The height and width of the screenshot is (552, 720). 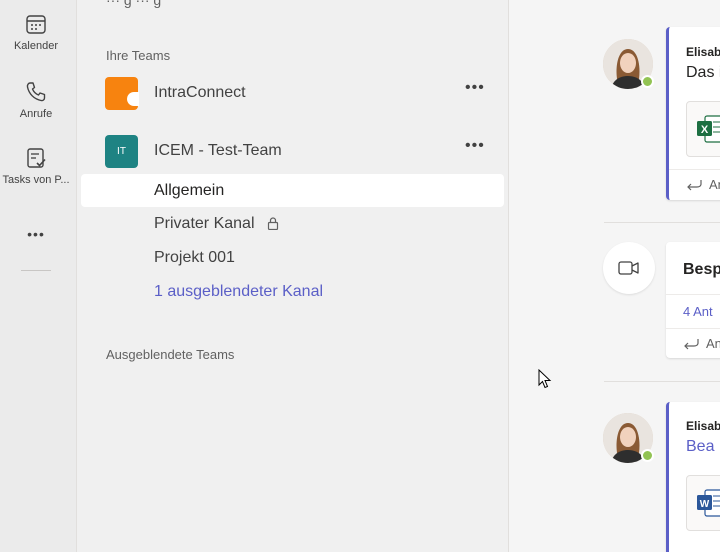 I want to click on mouse-cursor-icon, so click(x=545, y=379).